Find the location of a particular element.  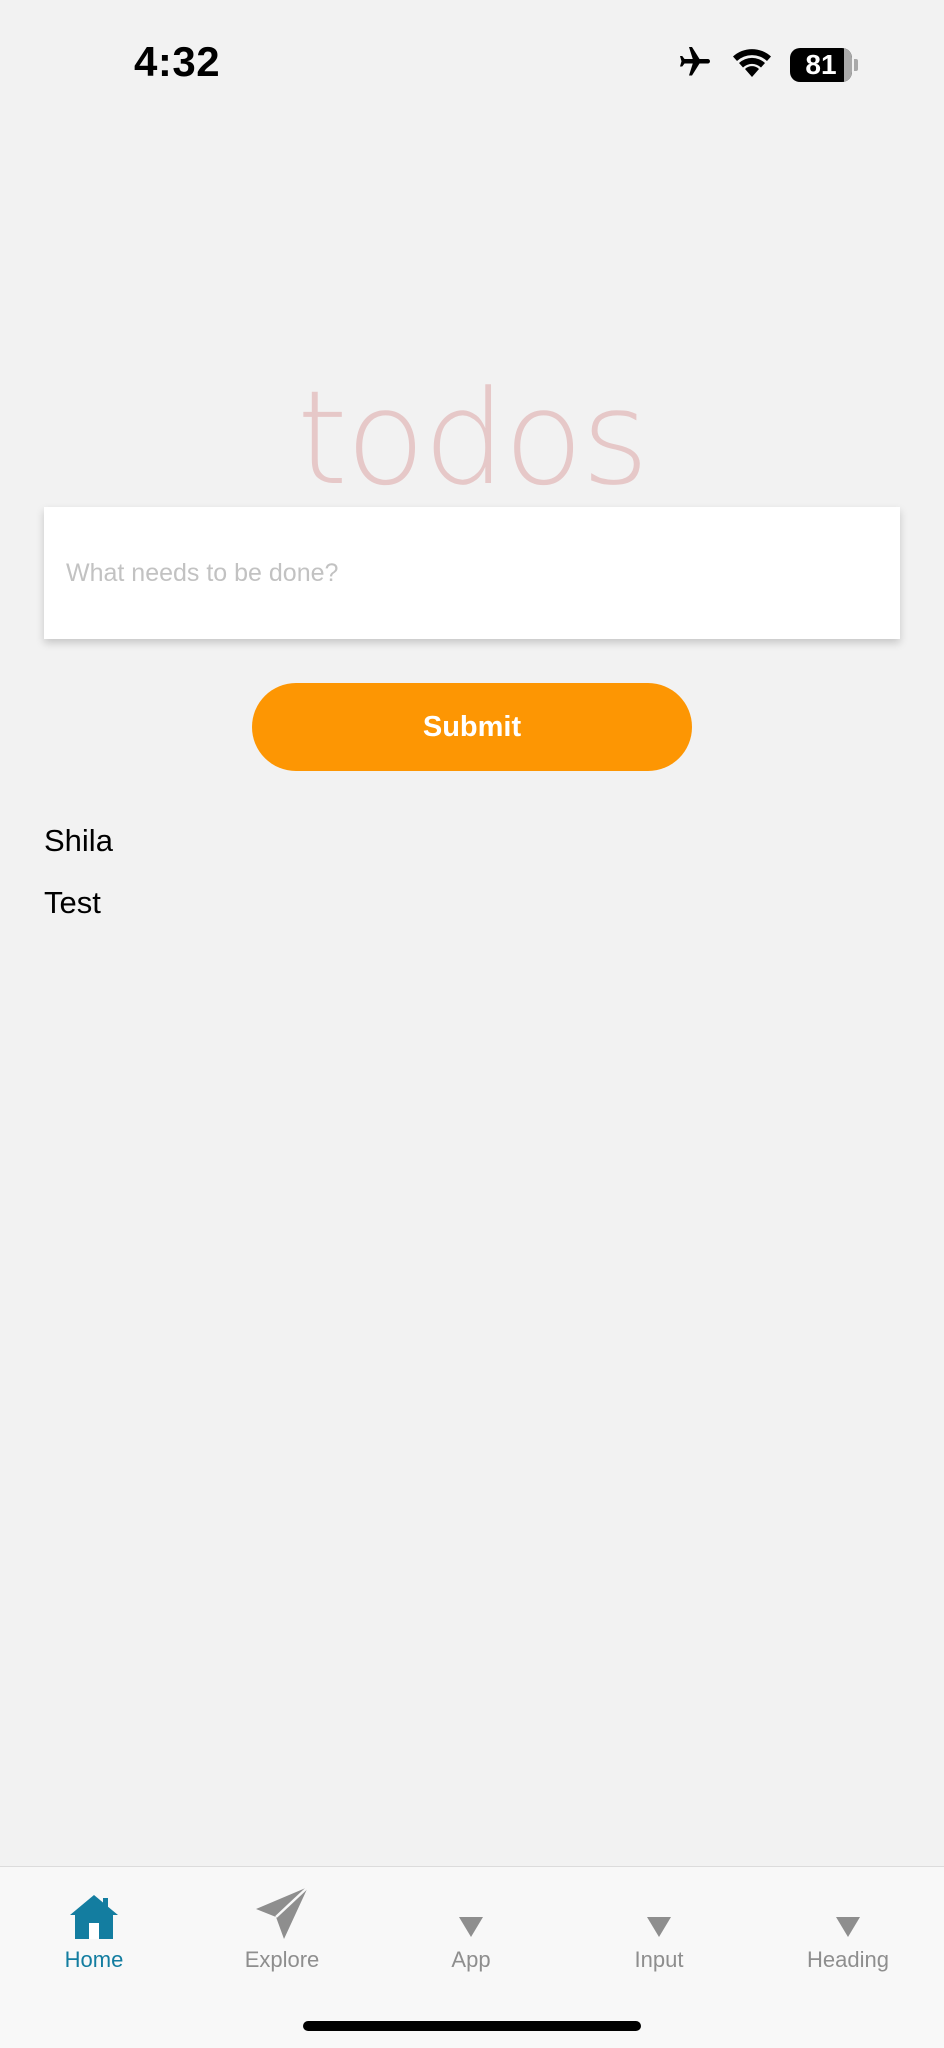

tab-home: Home is located at coordinates (94, 1936).